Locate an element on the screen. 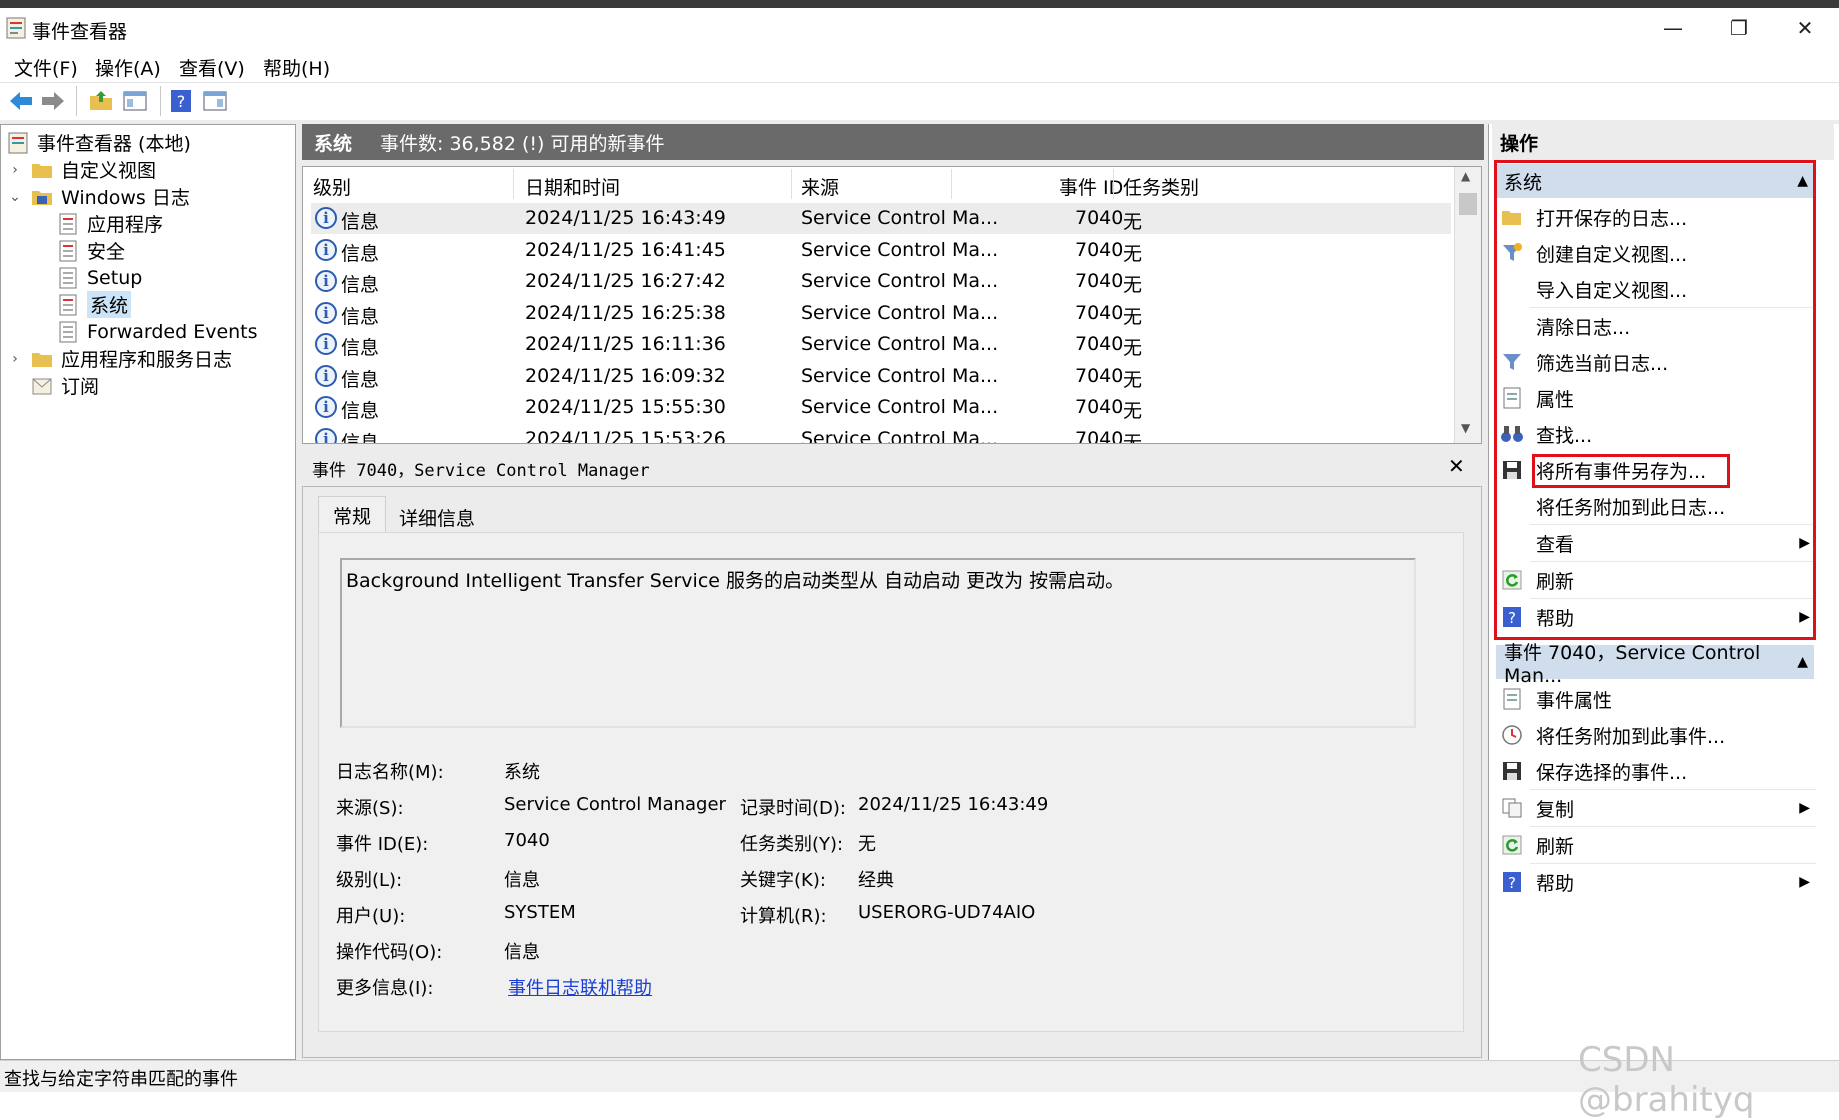 This screenshot has height=1120, width=1839. keywords-label: 关键字(K): is located at coordinates (783, 880).